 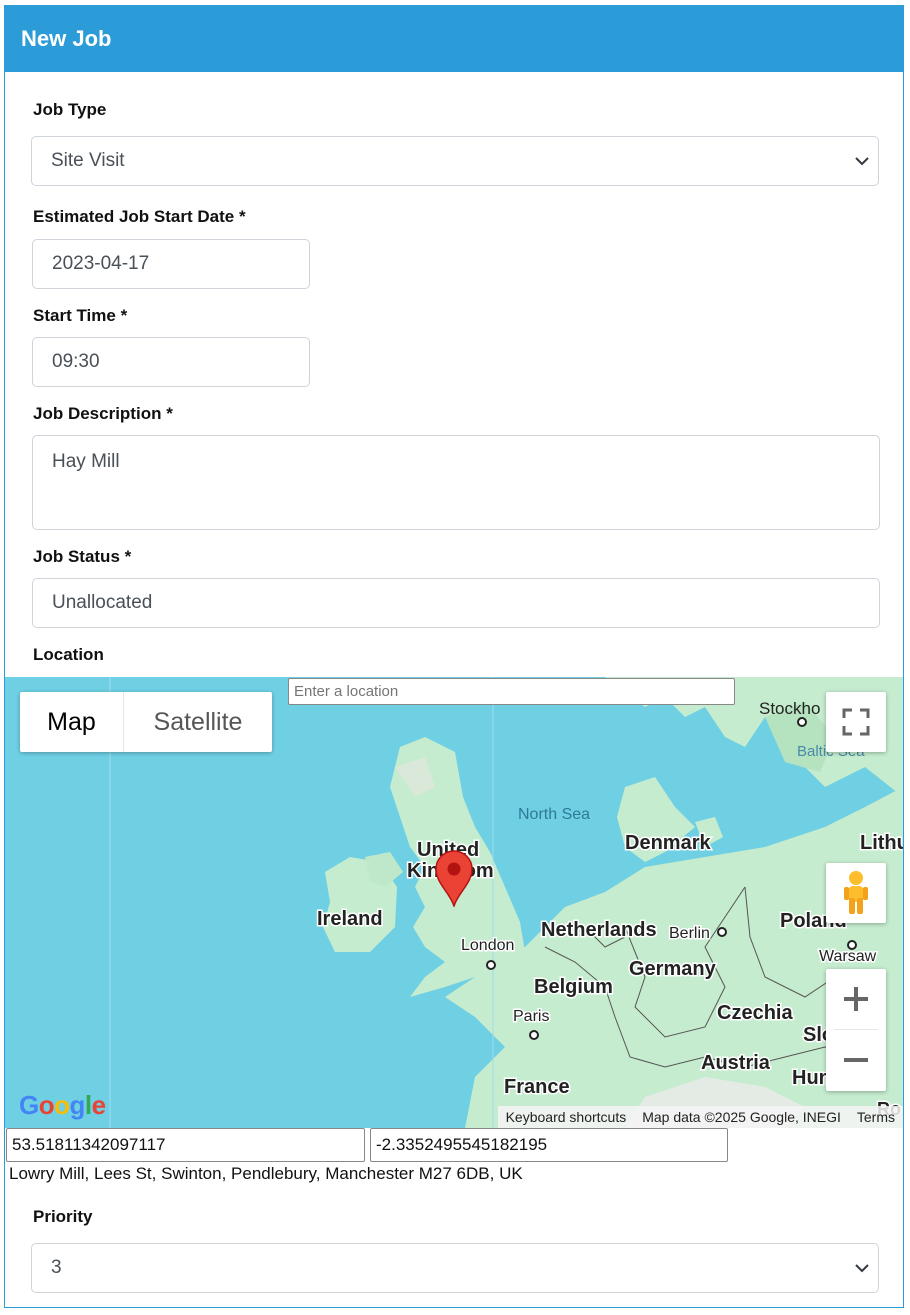 I want to click on fullscreen-button, so click(x=856, y=722).